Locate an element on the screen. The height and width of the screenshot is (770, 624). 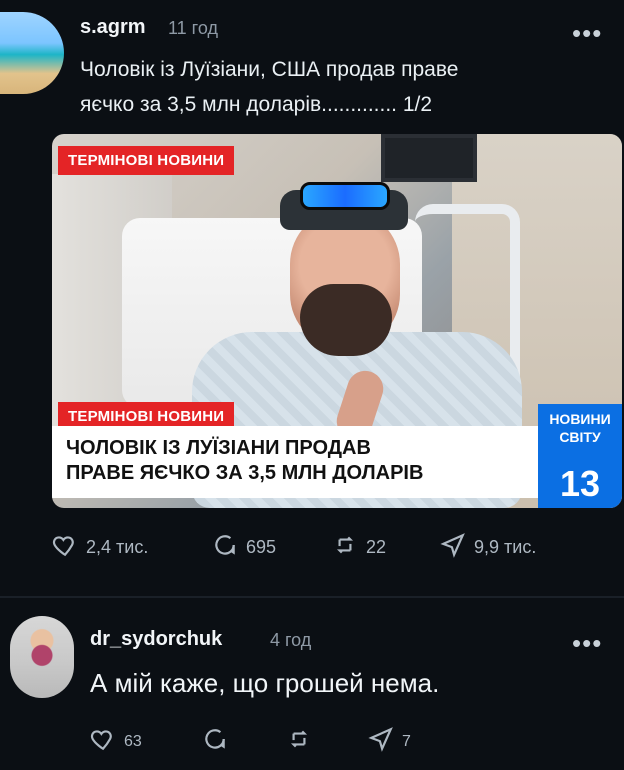
breaking-news-tag-top: ТЕРМІНОВІ НОВИНИ is located at coordinates (146, 160).